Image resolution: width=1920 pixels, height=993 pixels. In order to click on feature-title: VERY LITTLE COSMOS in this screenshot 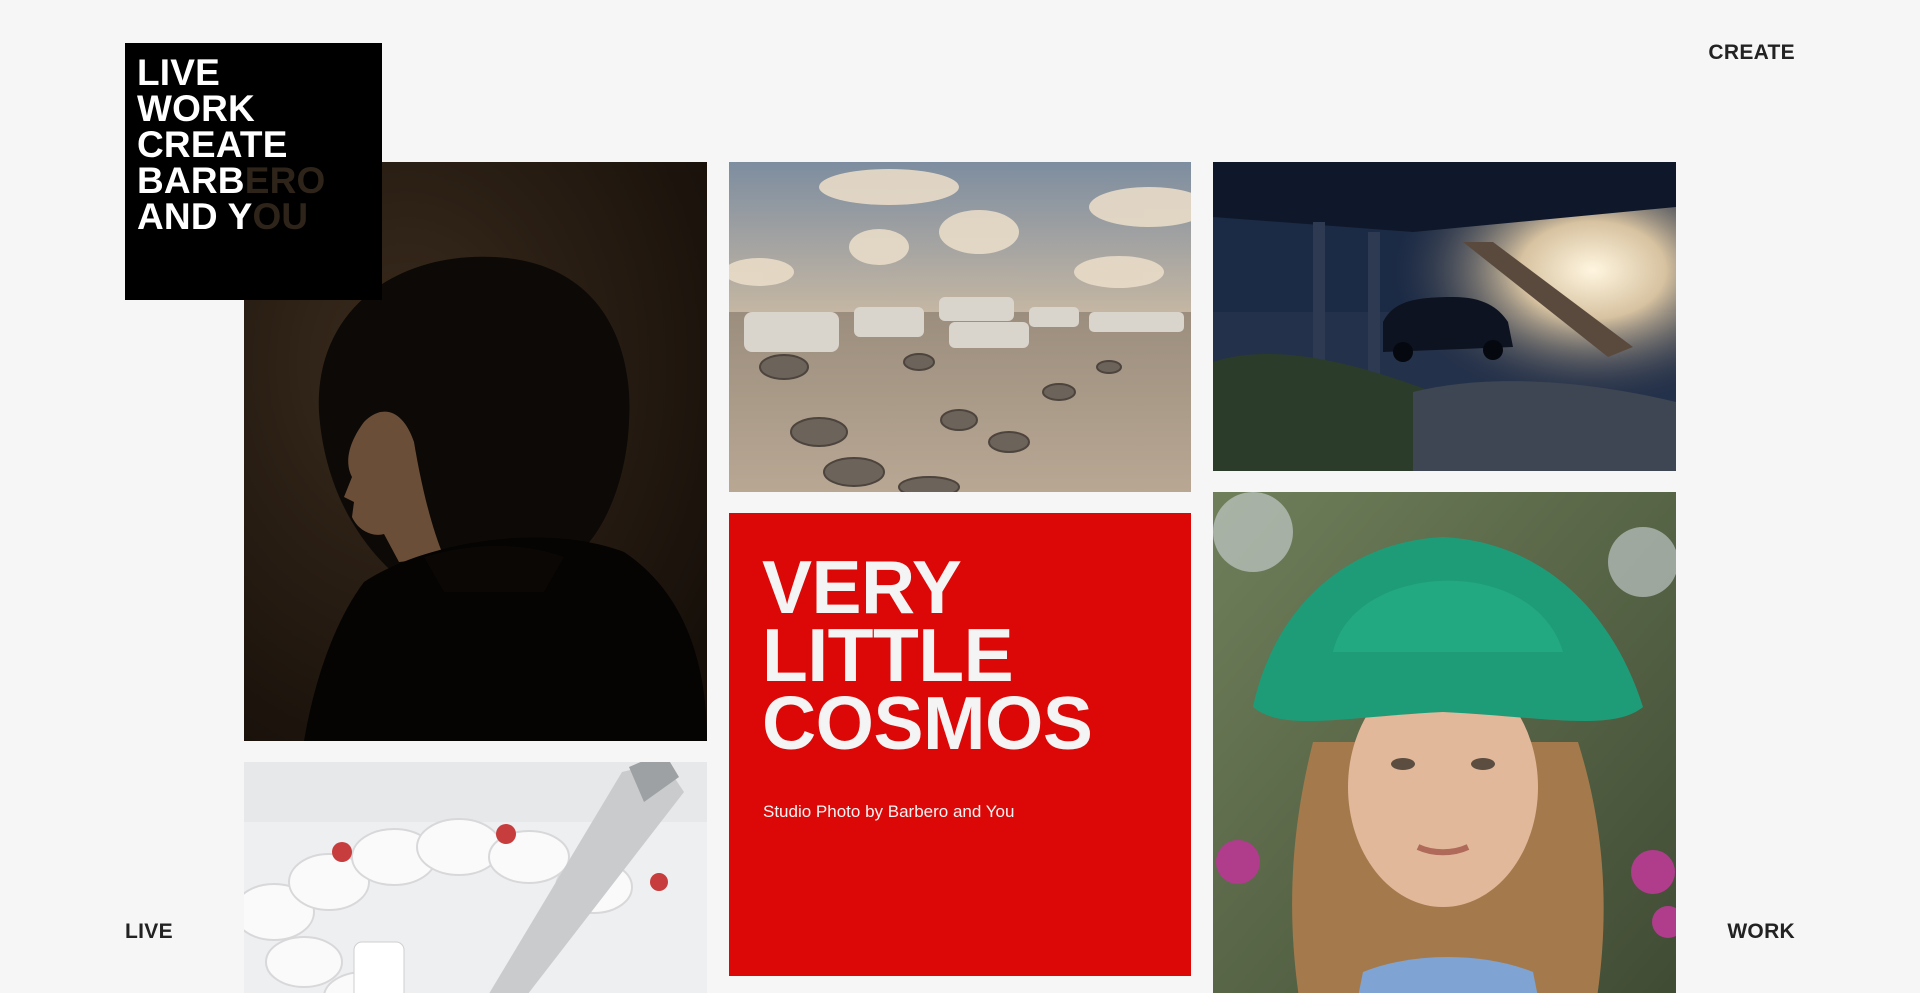, I will do `click(927, 655)`.